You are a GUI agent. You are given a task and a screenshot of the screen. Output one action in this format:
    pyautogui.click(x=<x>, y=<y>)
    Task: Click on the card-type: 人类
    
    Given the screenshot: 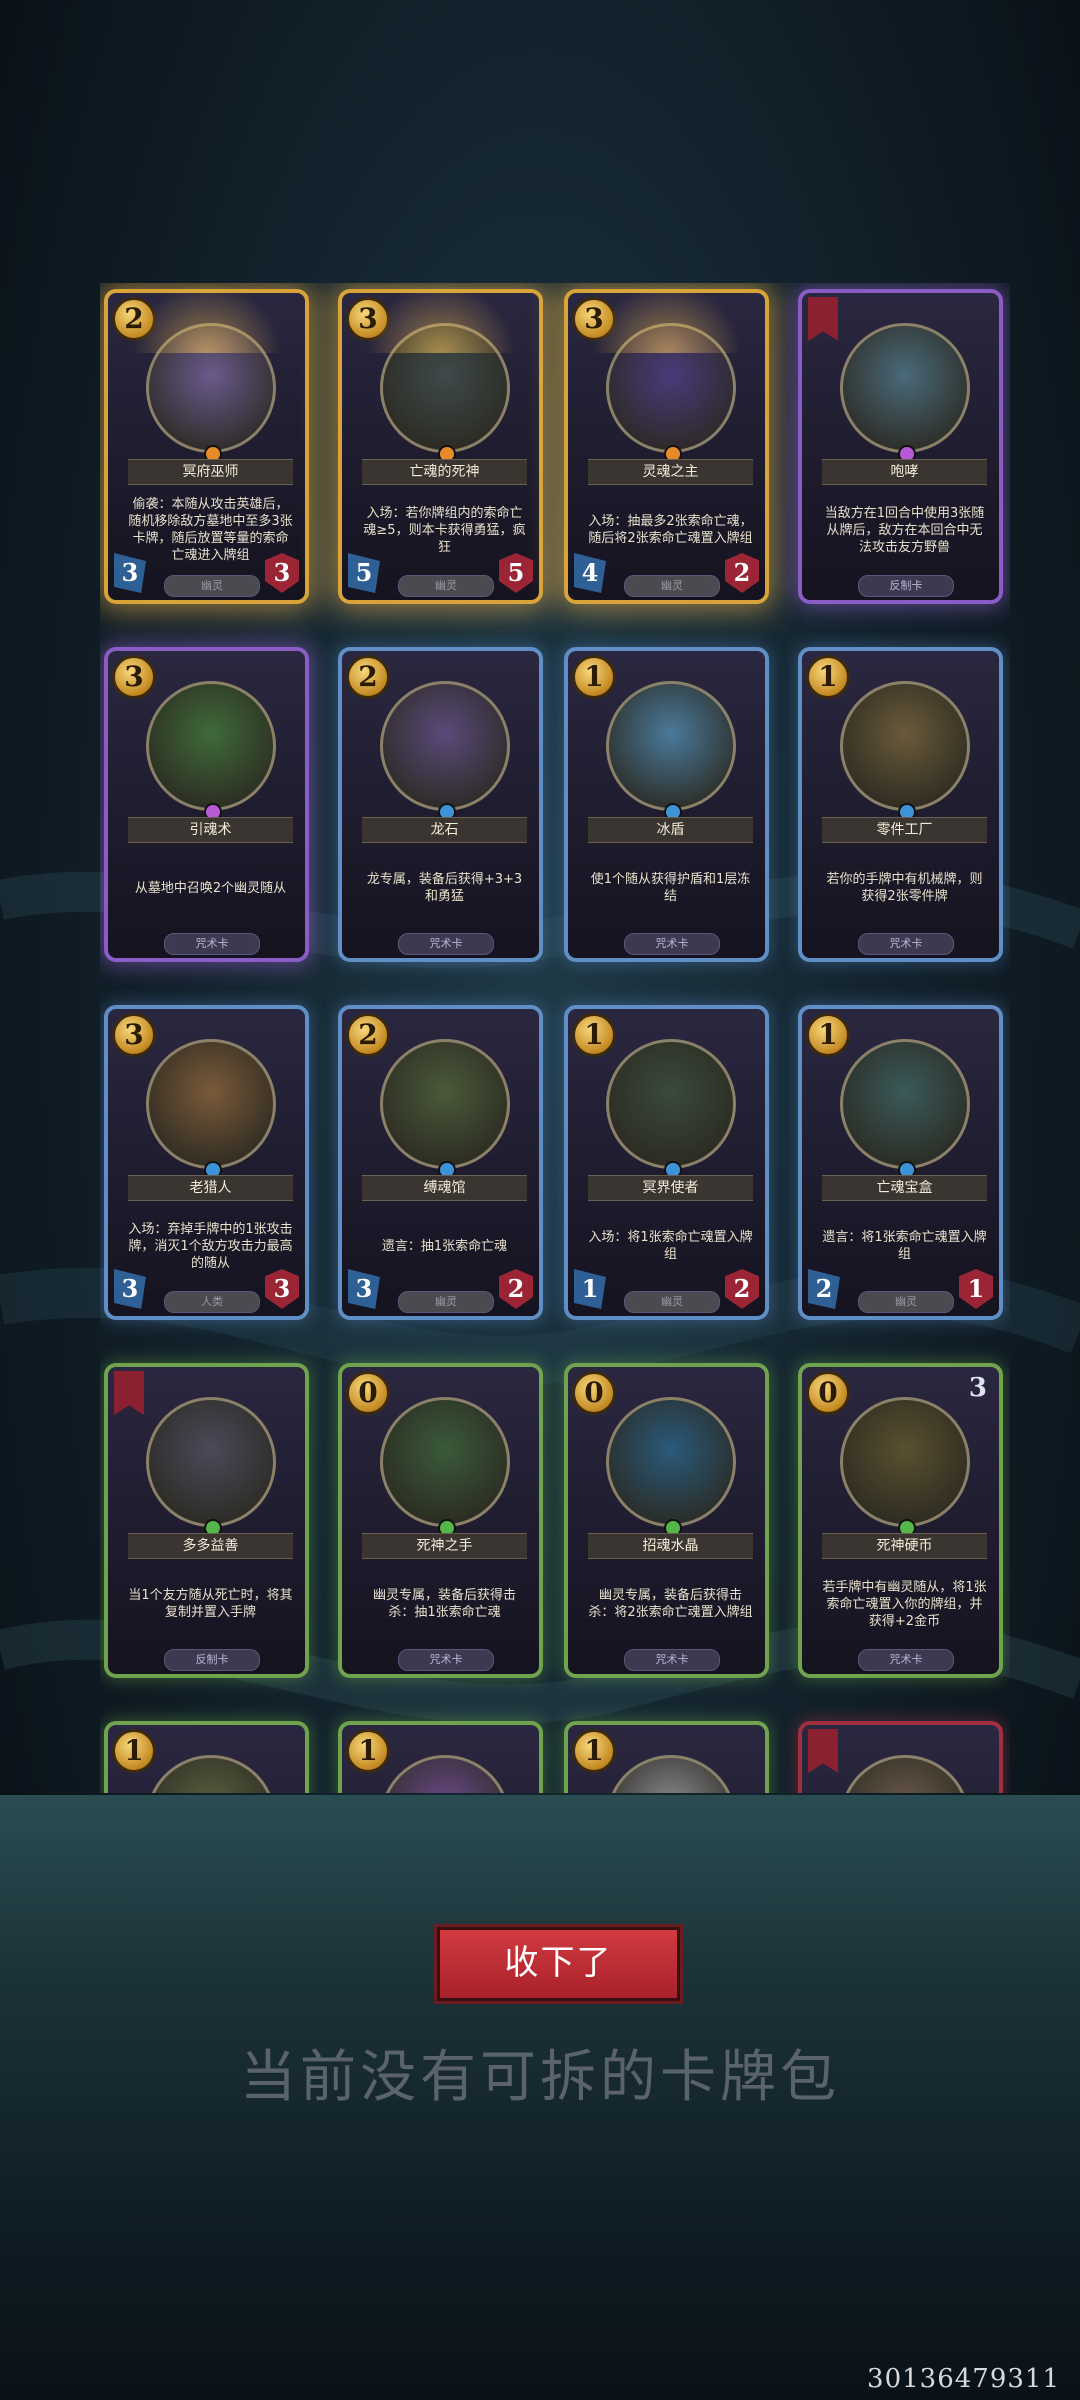 What is the action you would take?
    pyautogui.click(x=212, y=1302)
    